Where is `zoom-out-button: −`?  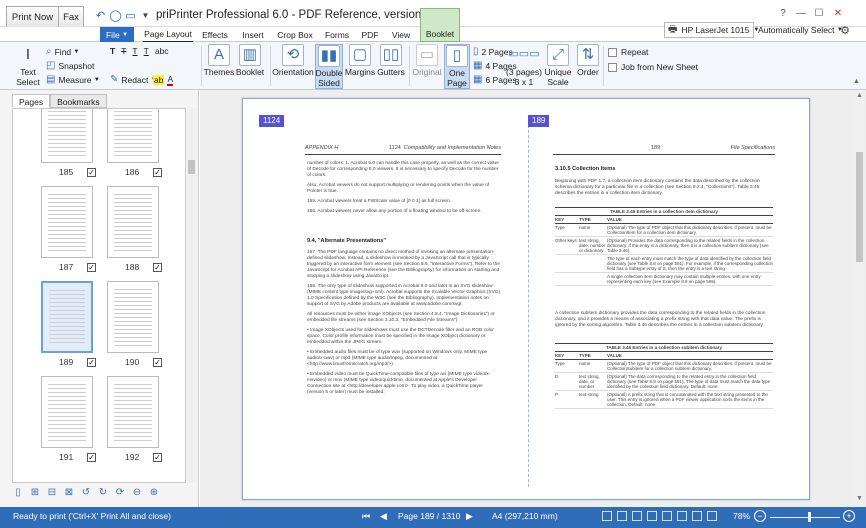
zoom-out-button: − is located at coordinates (760, 516).